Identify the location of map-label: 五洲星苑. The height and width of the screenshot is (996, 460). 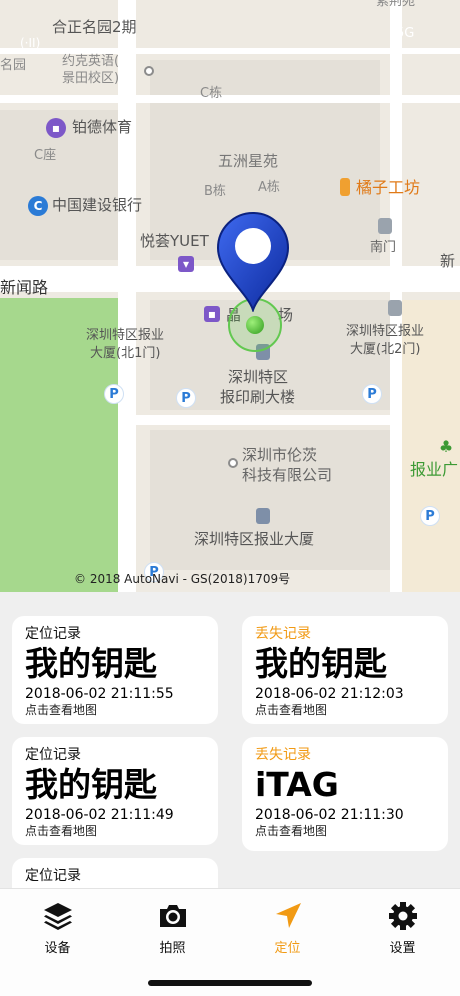
(248, 161).